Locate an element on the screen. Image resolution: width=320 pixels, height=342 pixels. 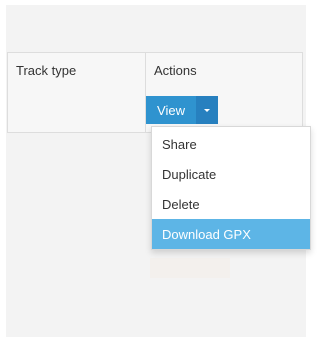
table-header-row: Track type Actions is located at coordinates (155, 70).